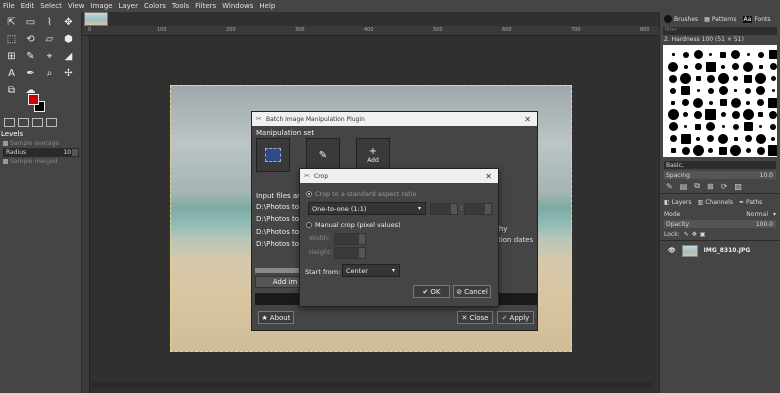 This screenshot has width=780, height=393. Describe the element at coordinates (11, 39) in the screenshot. I see `tool-icon: ⬚` at that location.